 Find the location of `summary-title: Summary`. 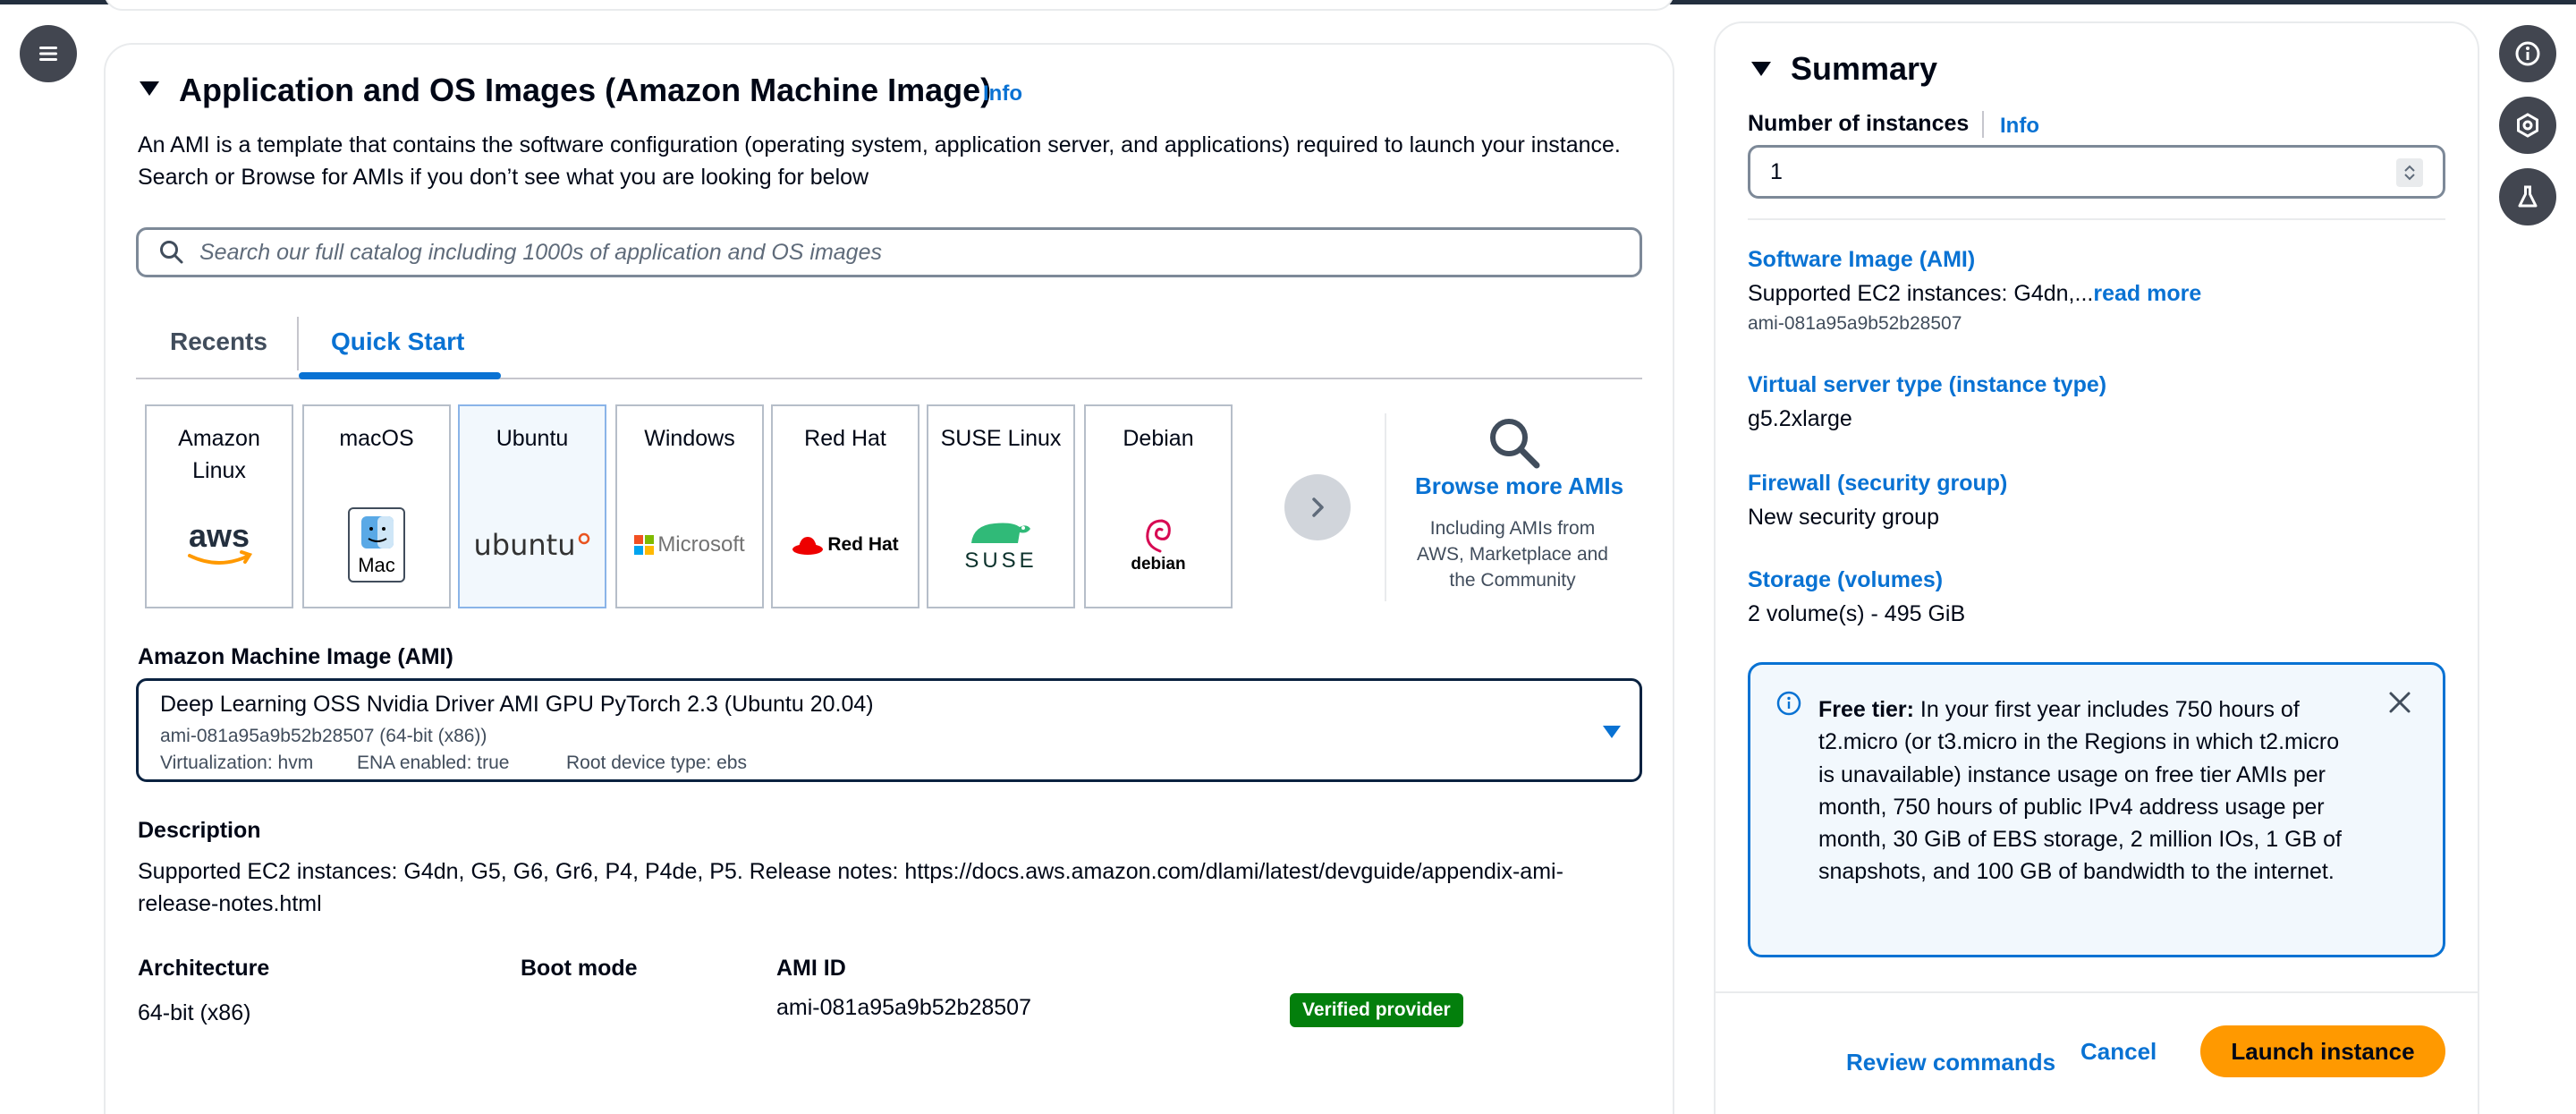

summary-title: Summary is located at coordinates (1864, 68).